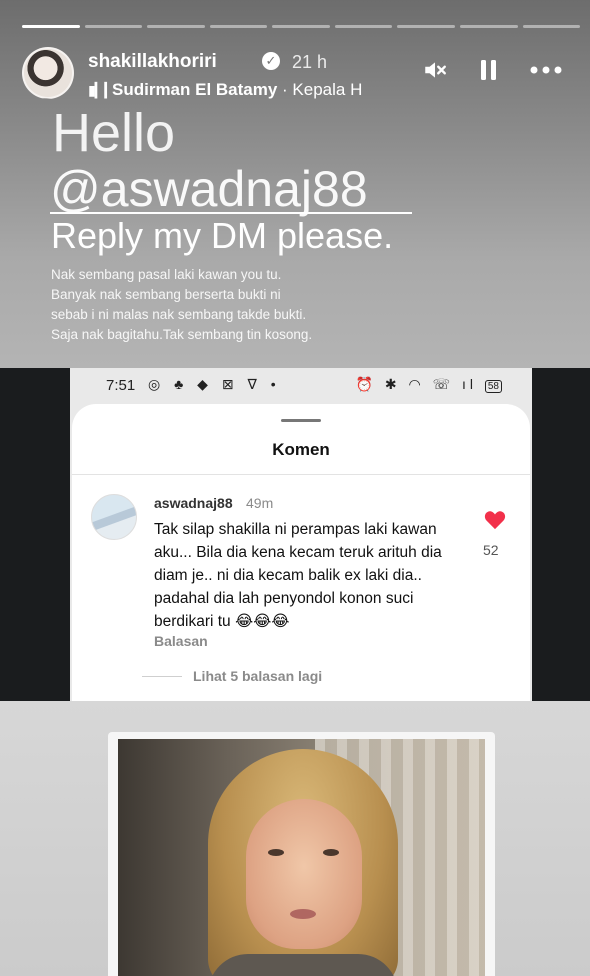 Image resolution: width=590 pixels, height=976 pixels. What do you see at coordinates (260, 503) in the screenshot?
I see `comment-time: 49m` at bounding box center [260, 503].